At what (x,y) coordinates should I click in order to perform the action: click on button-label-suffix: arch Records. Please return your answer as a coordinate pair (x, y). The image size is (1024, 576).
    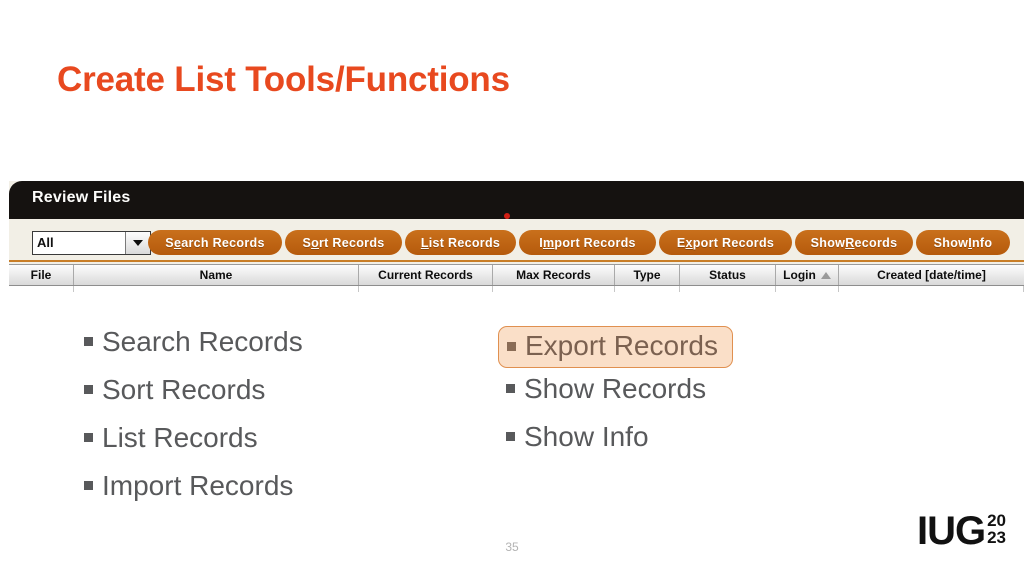
    Looking at the image, I should click on (223, 242).